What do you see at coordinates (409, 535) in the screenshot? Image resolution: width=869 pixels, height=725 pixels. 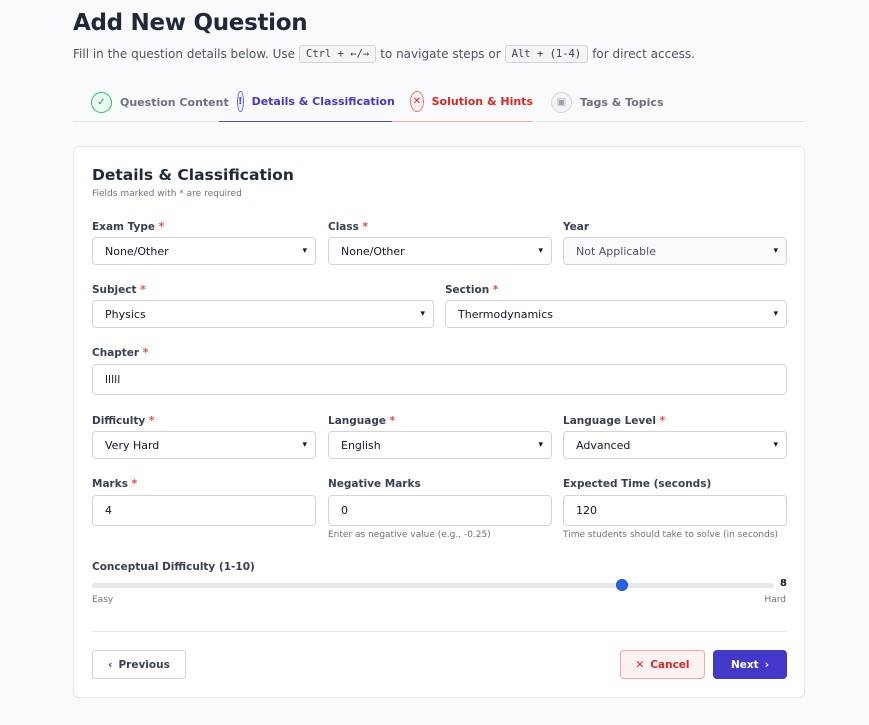 I see `negative-marks-help: Enter as negative value (e.g., -0.25)` at bounding box center [409, 535].